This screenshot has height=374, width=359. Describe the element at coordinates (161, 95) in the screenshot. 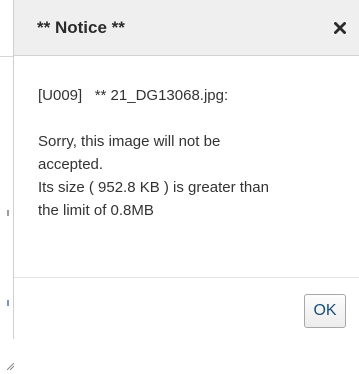

I see `file-name: ** 21_DG13068.jpg:` at that location.